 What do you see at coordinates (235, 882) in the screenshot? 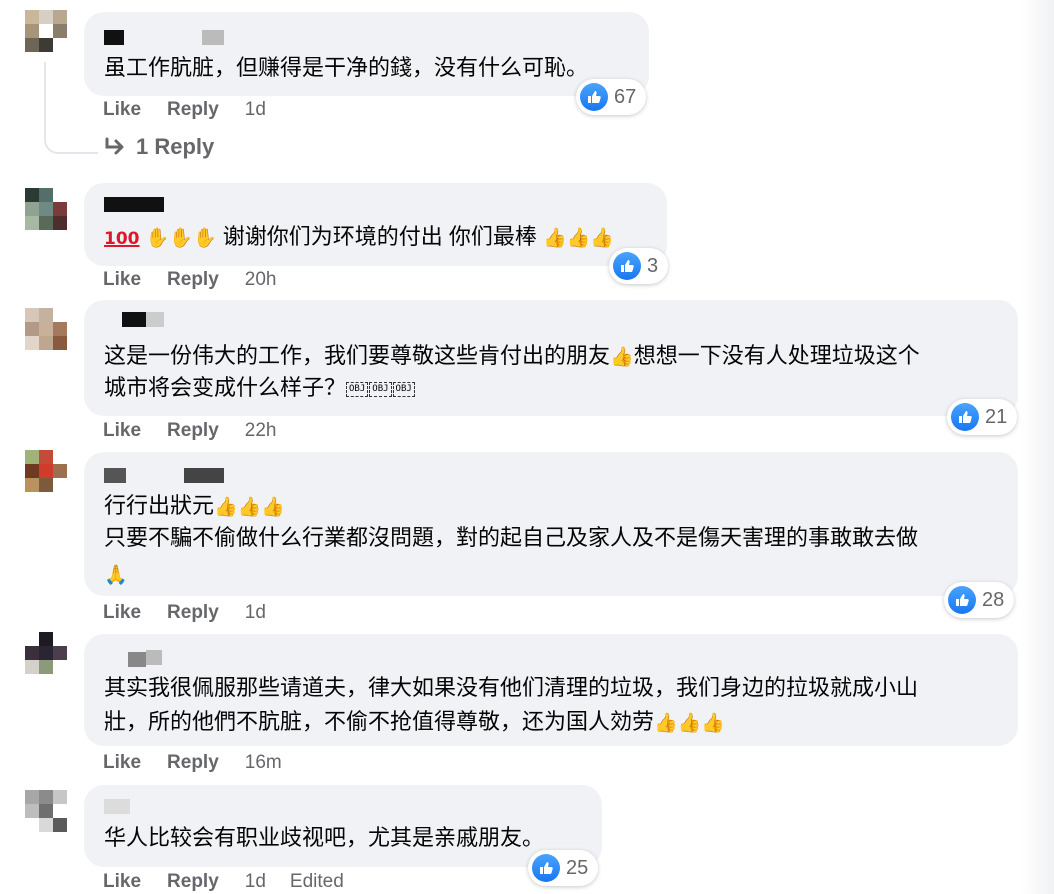
I see `comment-actions: Like Reply 1d Edited` at bounding box center [235, 882].